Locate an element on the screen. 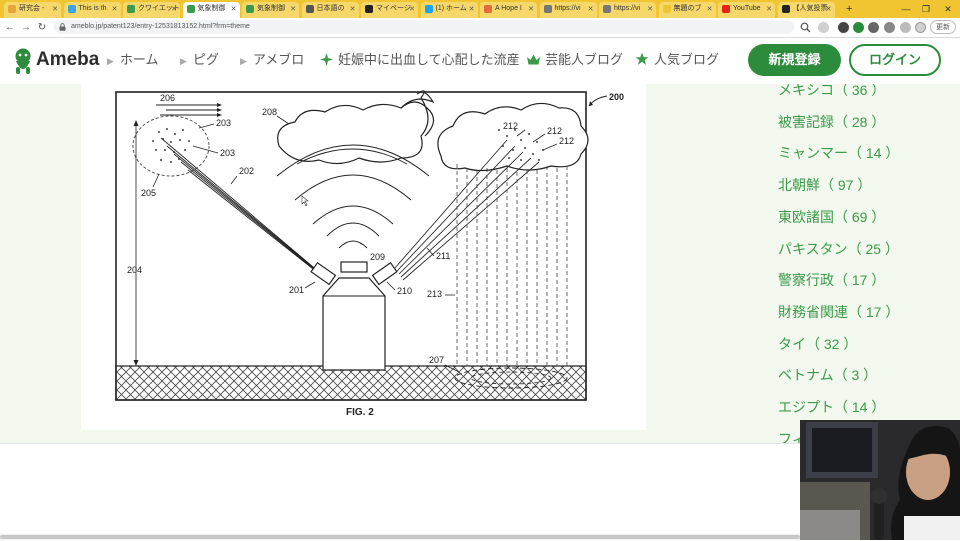  forward-icon: → is located at coordinates (26, 27).